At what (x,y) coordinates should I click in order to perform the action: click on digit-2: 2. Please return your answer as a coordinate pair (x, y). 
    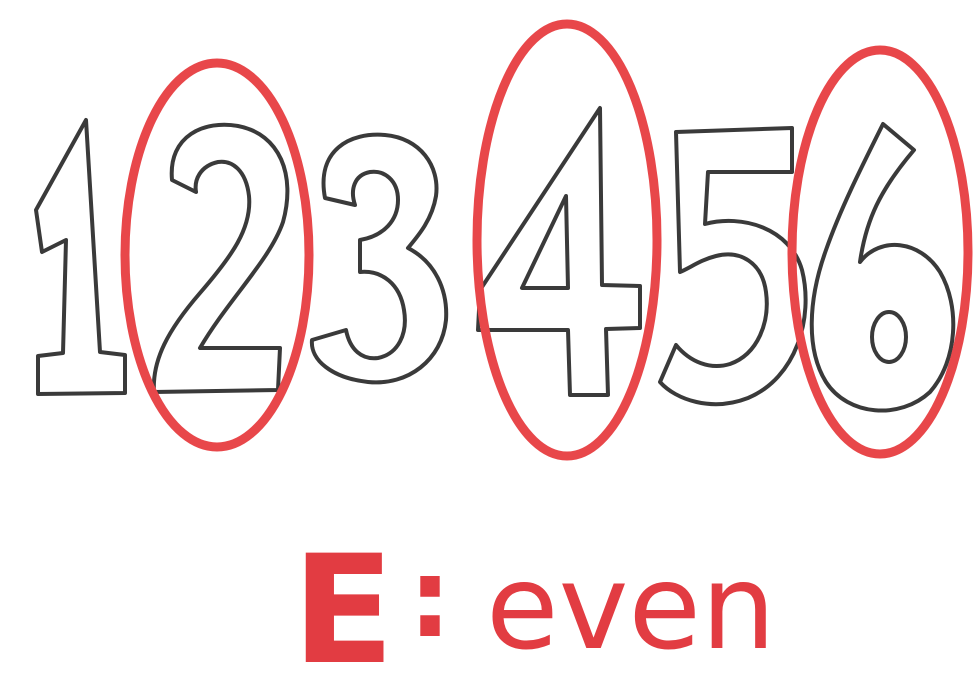
    Looking at the image, I should click on (220, 258).